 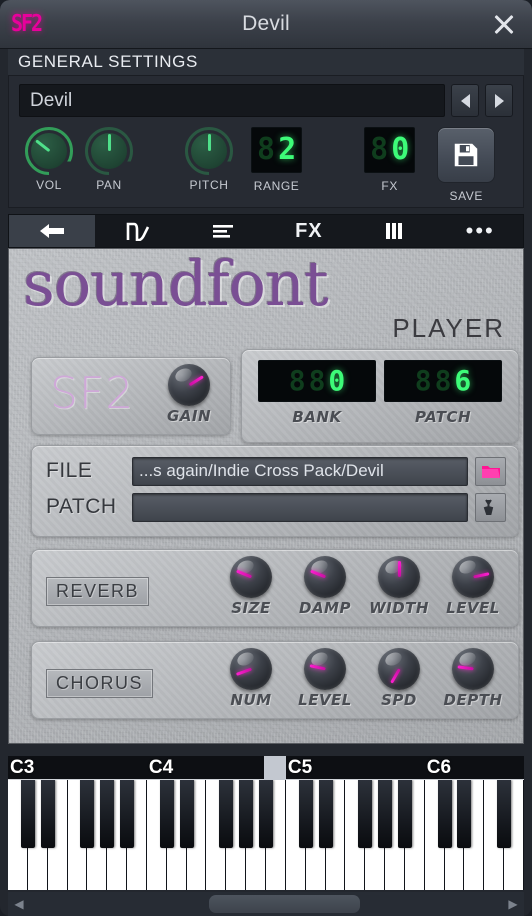 I want to click on bank-patch-block: 880 BANK 886 PATCH, so click(x=380, y=396).